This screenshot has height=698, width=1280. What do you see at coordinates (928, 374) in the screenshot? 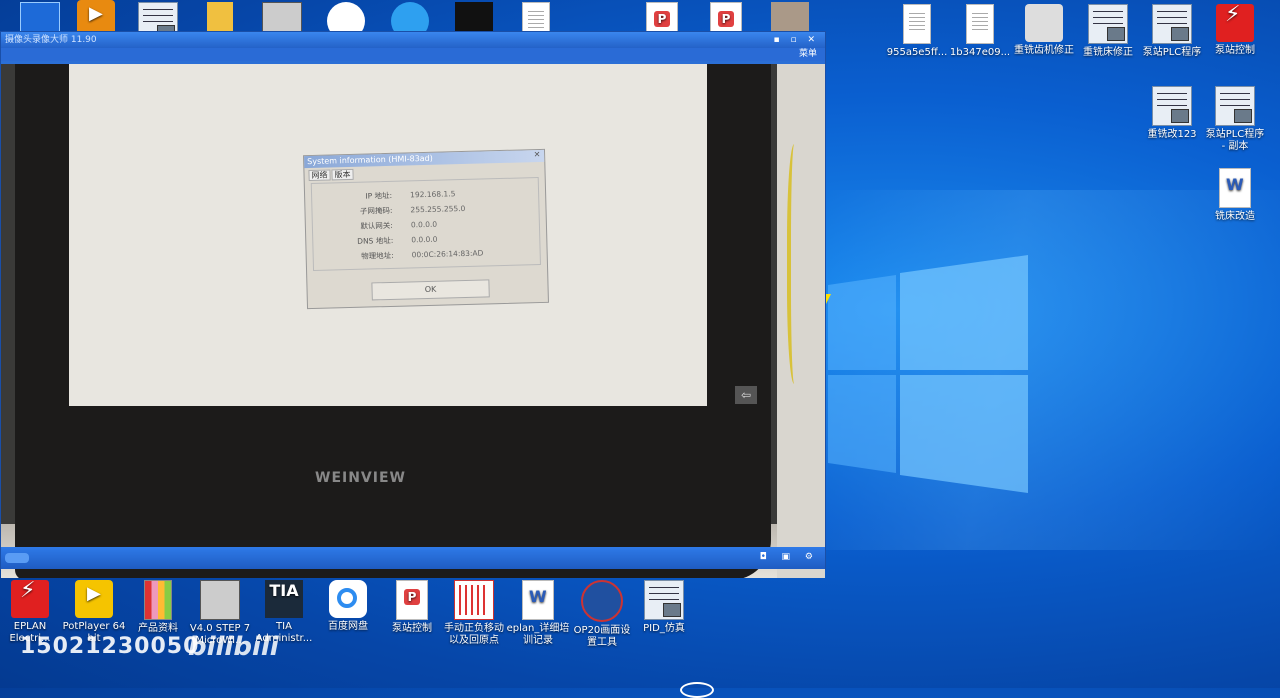
I see `windows-logo-wallpaper` at bounding box center [928, 374].